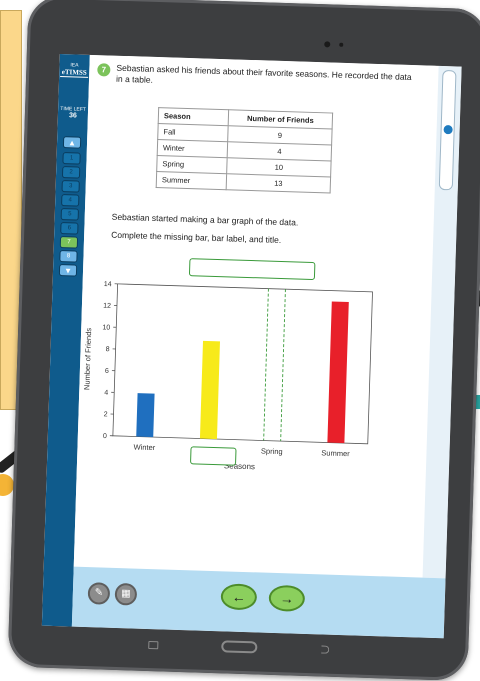  I want to click on y-tick-label: 10, so click(106, 327).